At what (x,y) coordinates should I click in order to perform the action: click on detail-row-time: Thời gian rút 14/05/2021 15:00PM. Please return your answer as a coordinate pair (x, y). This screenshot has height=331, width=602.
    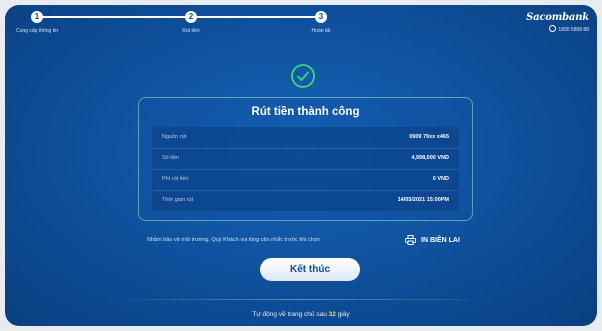
    Looking at the image, I should click on (305, 200).